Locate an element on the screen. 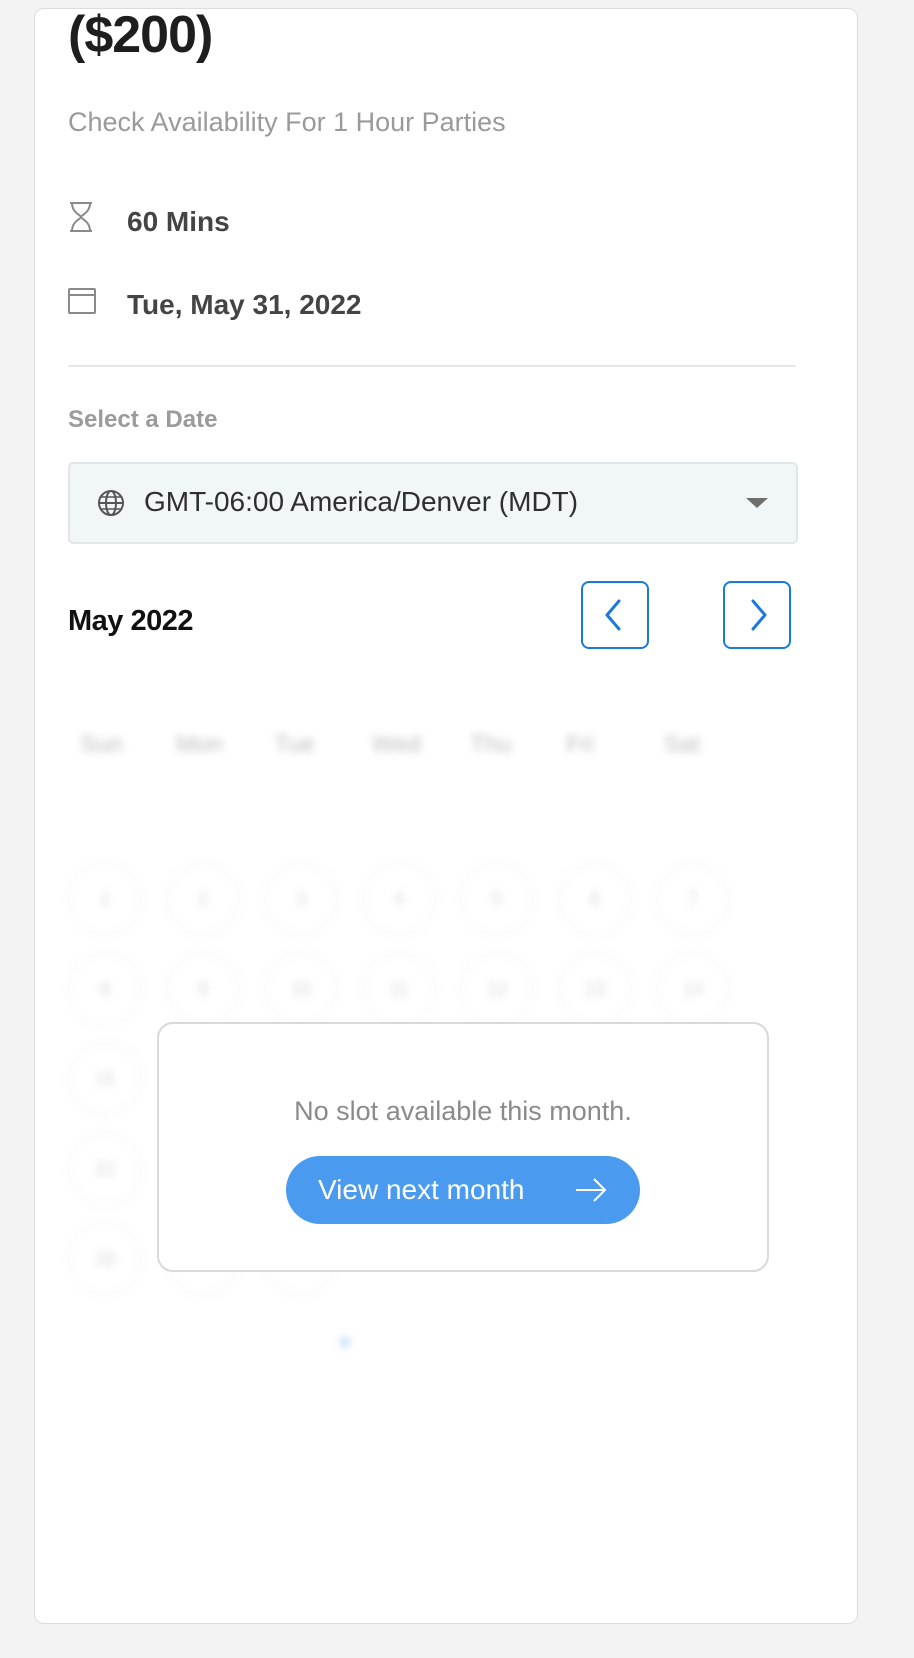 This screenshot has height=1658, width=914. view-next-month-button: View next month is located at coordinates (463, 1190).